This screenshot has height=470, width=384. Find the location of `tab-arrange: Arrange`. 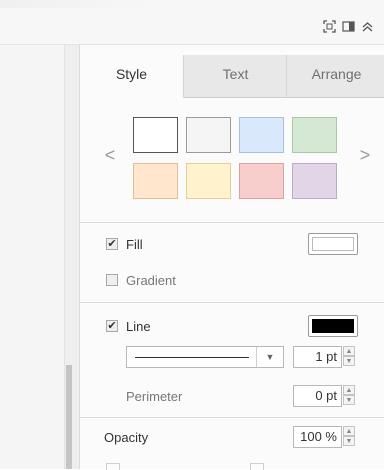

tab-arrange: Arrange is located at coordinates (335, 76).